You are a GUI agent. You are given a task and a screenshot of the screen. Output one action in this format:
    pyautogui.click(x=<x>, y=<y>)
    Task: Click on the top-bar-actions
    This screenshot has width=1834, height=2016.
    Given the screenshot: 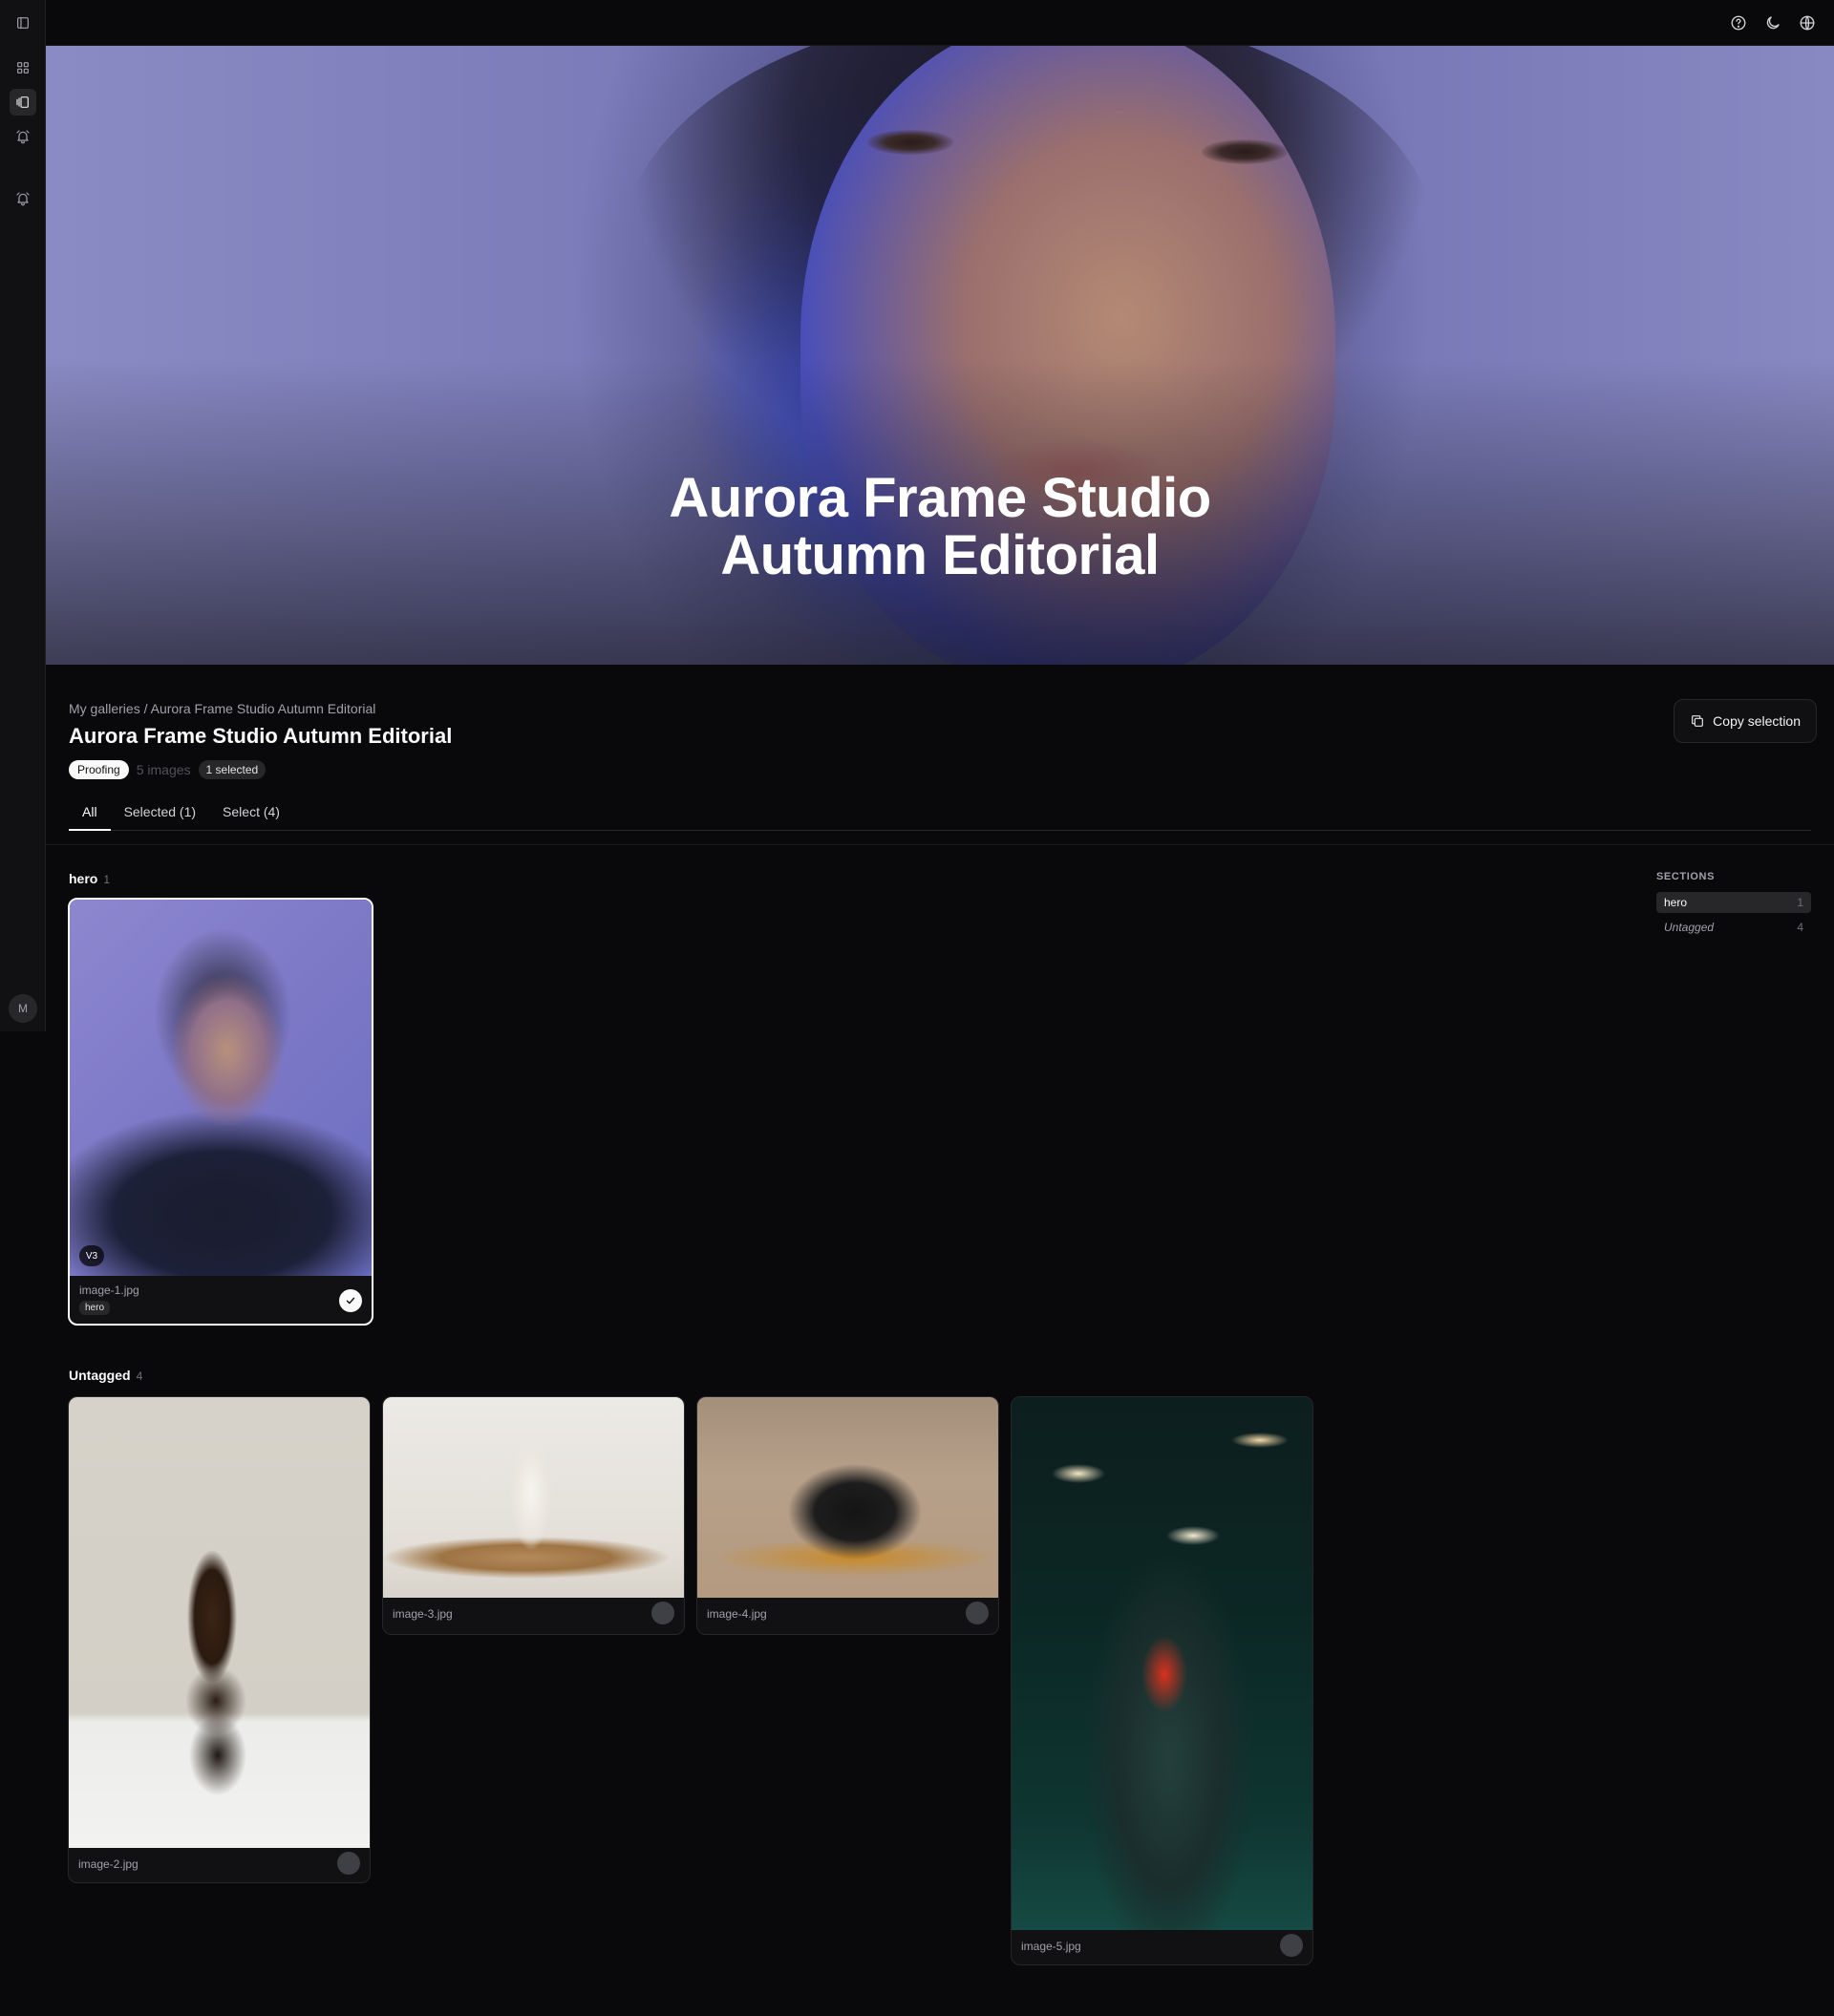 What is the action you would take?
    pyautogui.click(x=1773, y=22)
    